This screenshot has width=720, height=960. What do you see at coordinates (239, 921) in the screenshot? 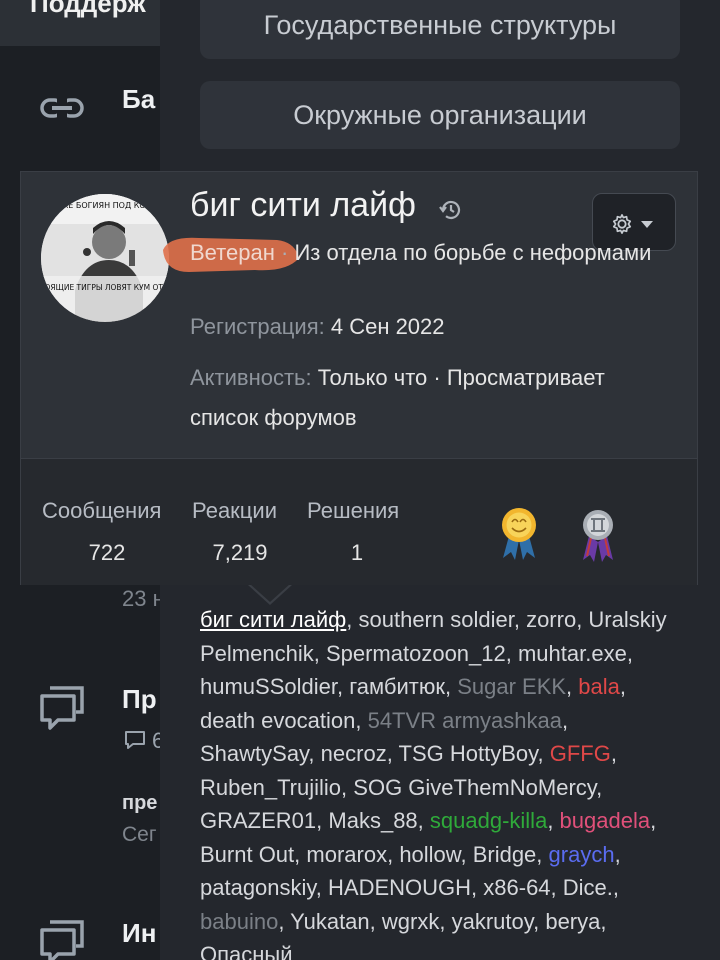
I see `online-user-link: babuino` at bounding box center [239, 921].